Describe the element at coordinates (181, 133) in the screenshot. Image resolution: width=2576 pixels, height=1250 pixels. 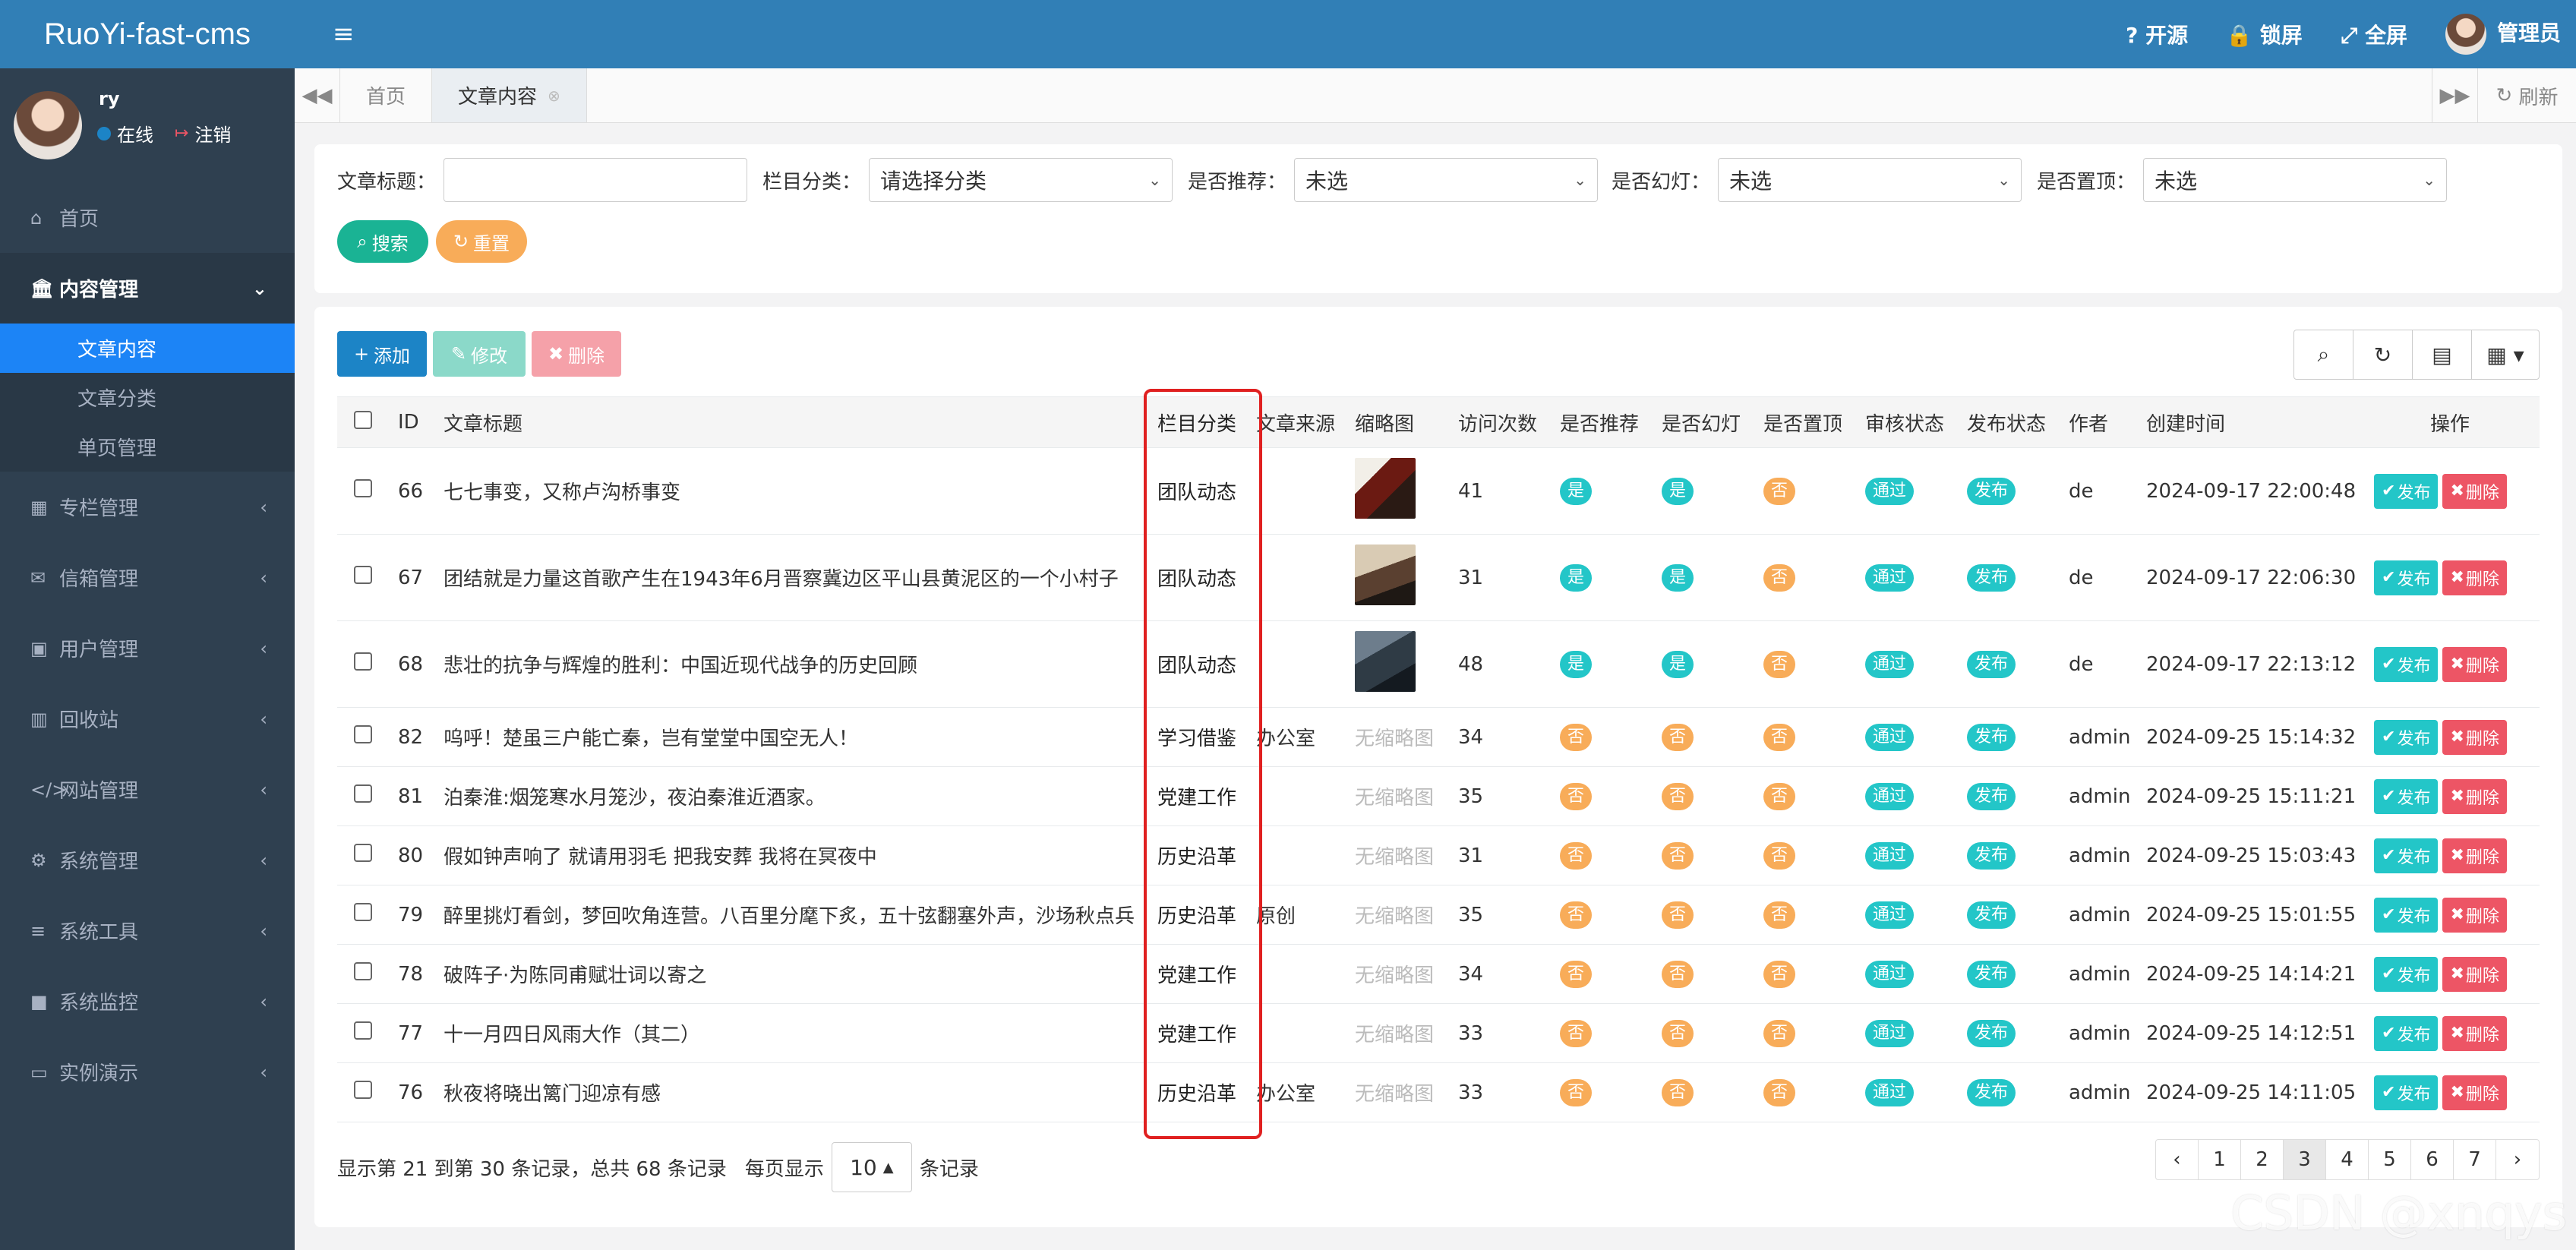
I see `logout-icon: ↦` at that location.